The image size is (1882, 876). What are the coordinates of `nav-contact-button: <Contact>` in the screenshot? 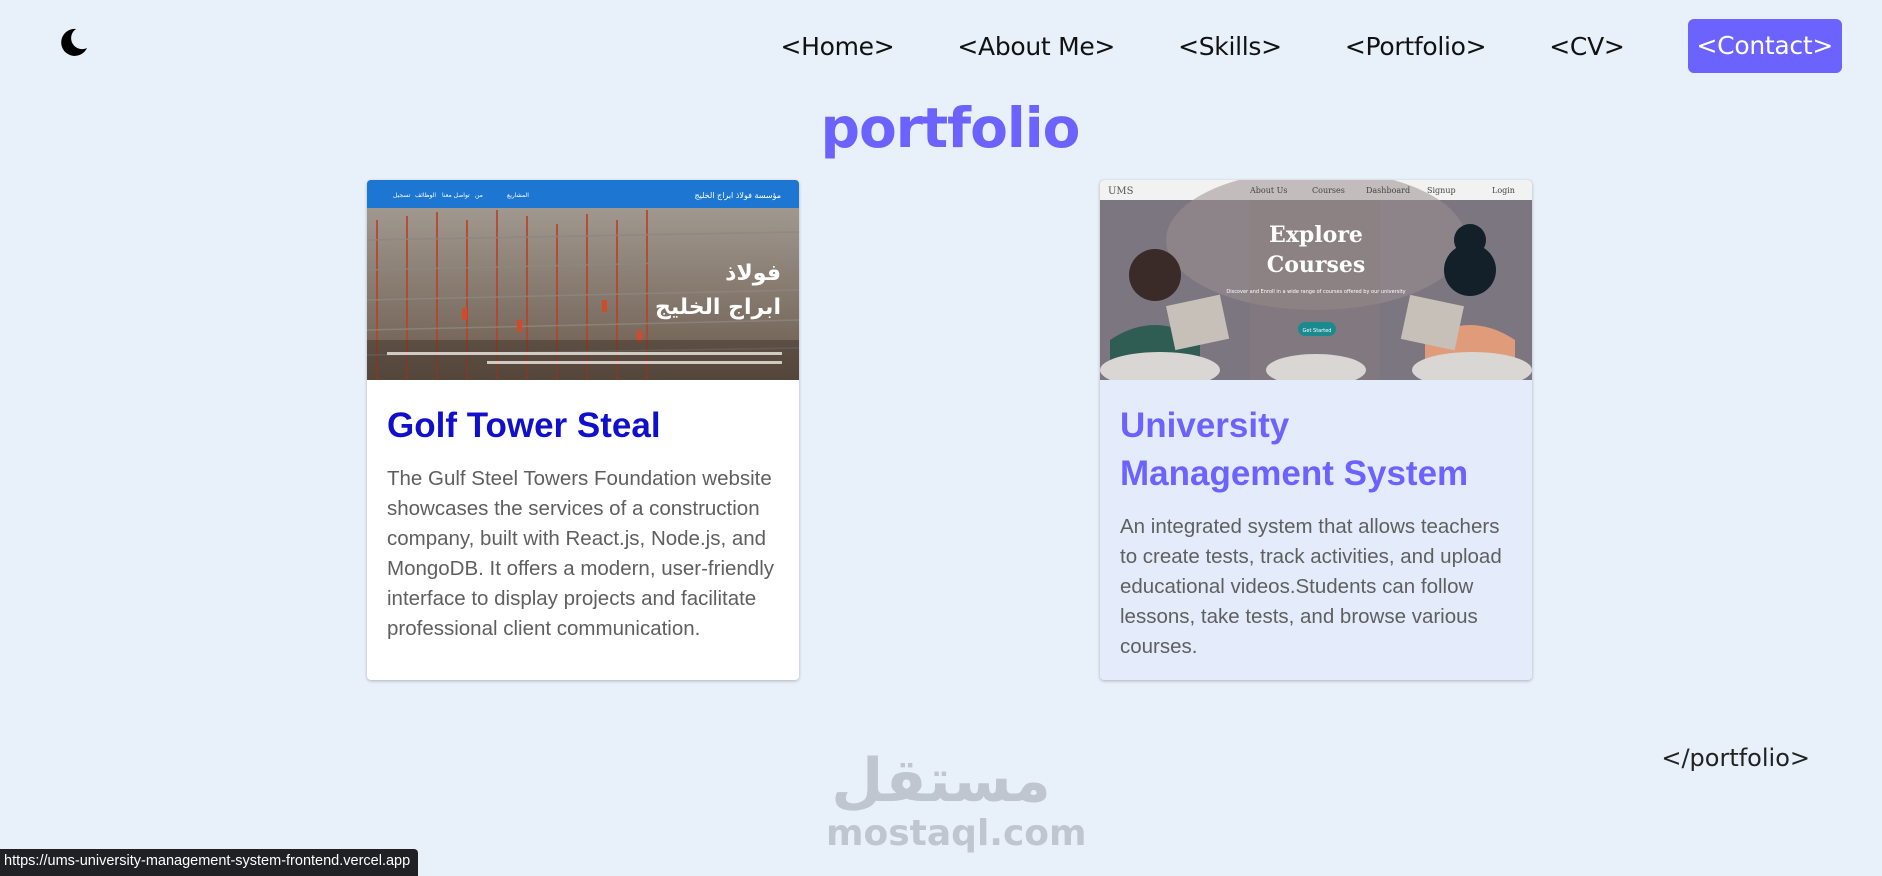 It's located at (1764, 46).